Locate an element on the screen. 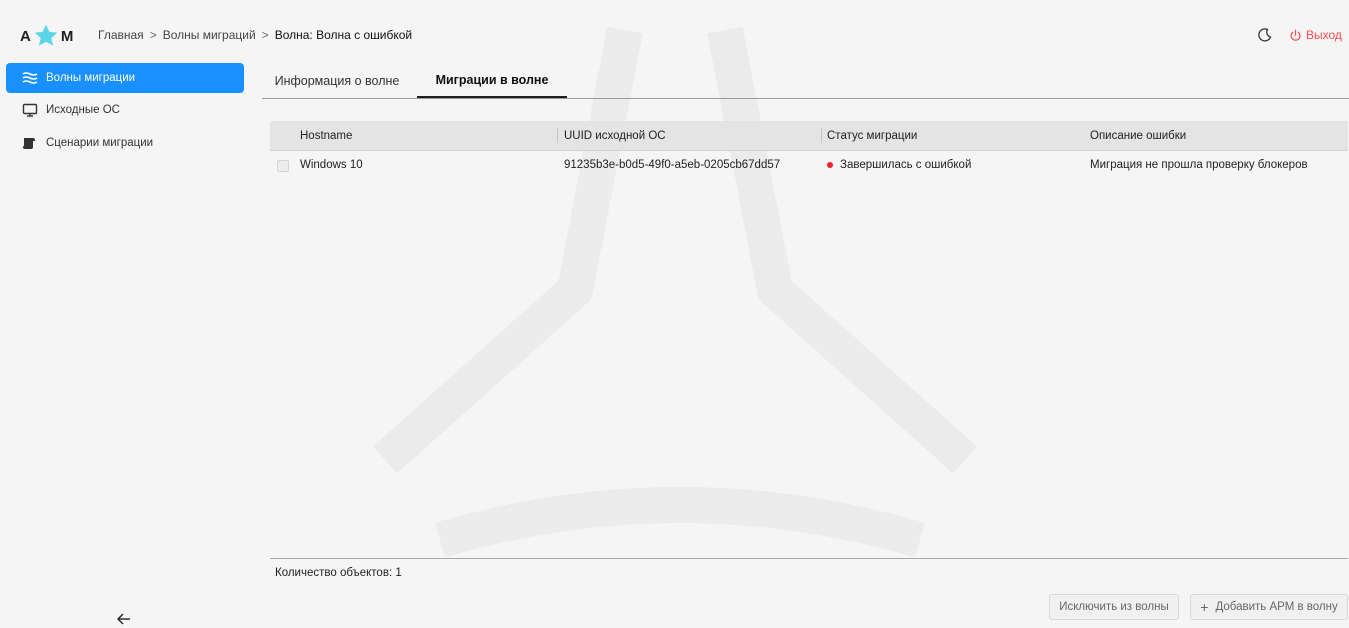 Image resolution: width=1349 pixels, height=628 pixels. breadcrumb-current: Волна: Волна с ошибкой is located at coordinates (343, 35).